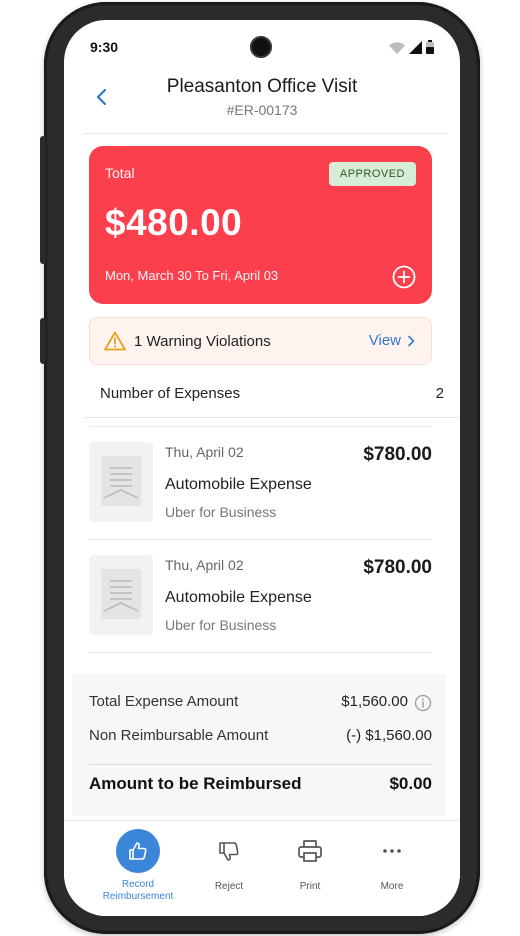  Describe the element at coordinates (195, 783) in the screenshot. I see `reimburse-label: Amount to be Reimbursed` at that location.